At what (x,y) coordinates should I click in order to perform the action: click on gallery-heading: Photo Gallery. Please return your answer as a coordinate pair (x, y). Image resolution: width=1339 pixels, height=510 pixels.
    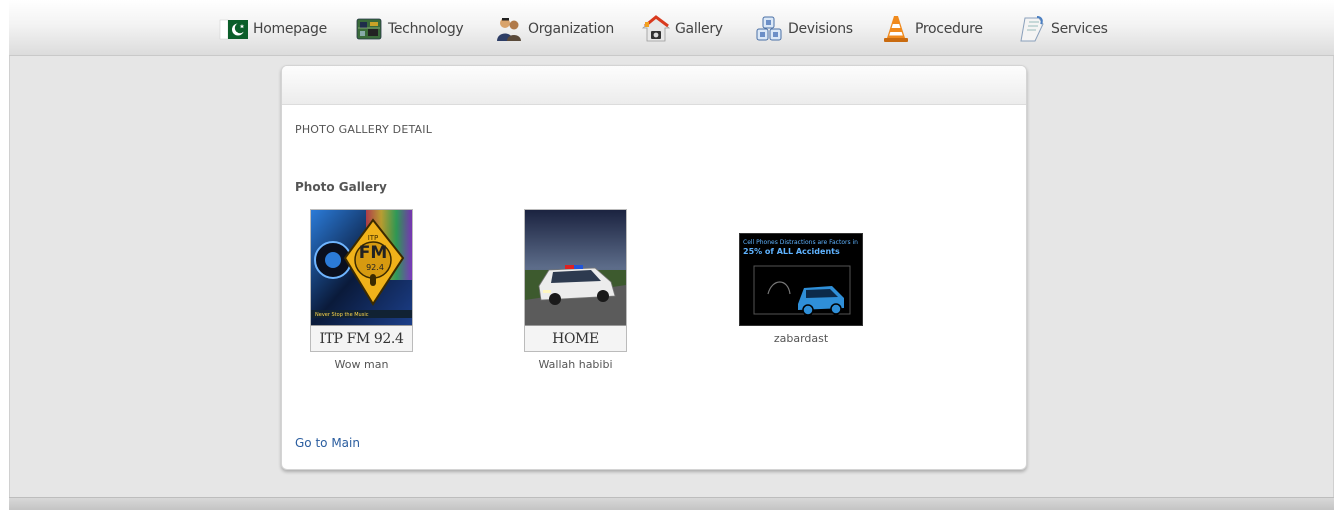
    Looking at the image, I should click on (341, 187).